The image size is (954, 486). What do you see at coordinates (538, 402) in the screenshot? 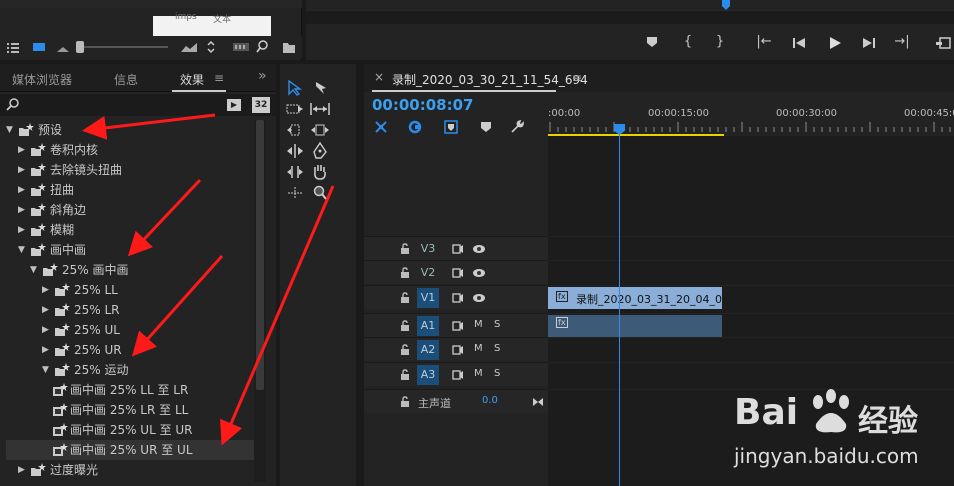
I see `go-to-end-icon` at bounding box center [538, 402].